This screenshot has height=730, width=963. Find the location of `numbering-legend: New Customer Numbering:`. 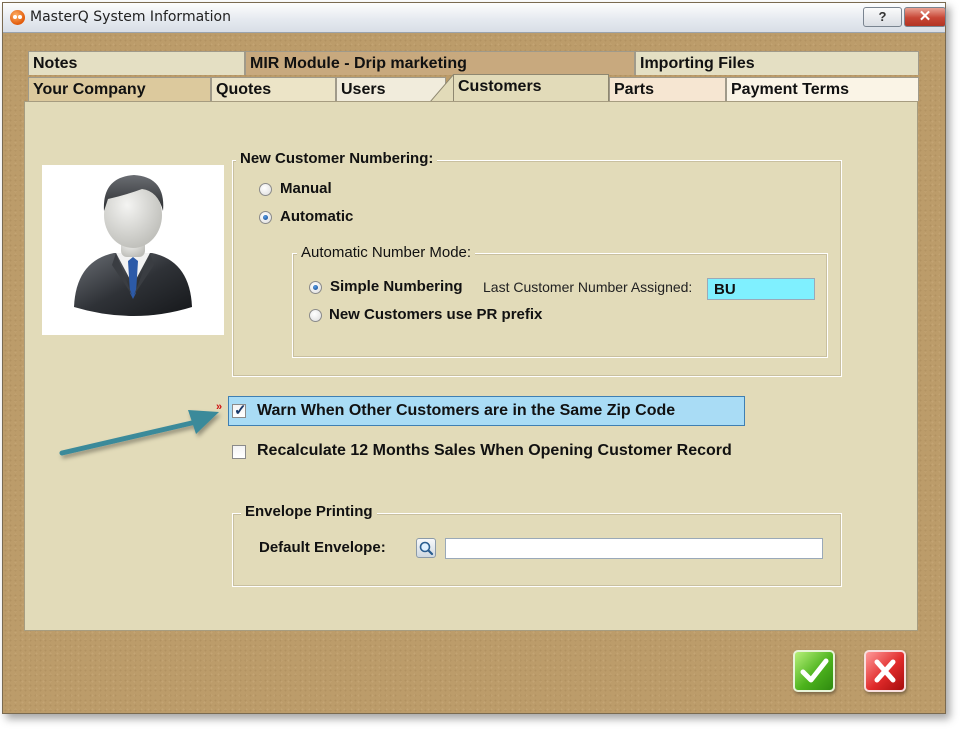

numbering-legend: New Customer Numbering: is located at coordinates (337, 158).